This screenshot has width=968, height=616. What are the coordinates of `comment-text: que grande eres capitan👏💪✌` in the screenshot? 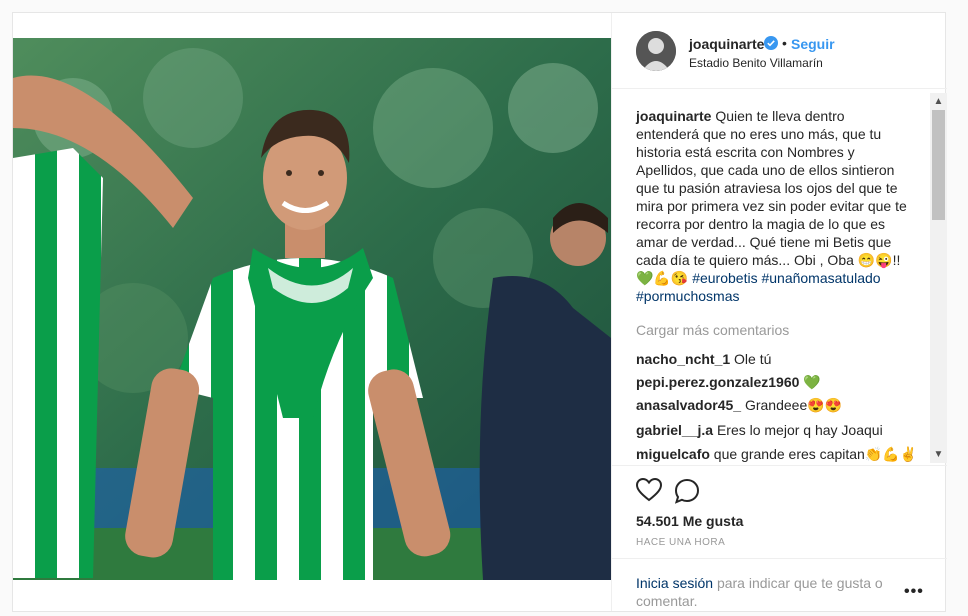 It's located at (815, 454).